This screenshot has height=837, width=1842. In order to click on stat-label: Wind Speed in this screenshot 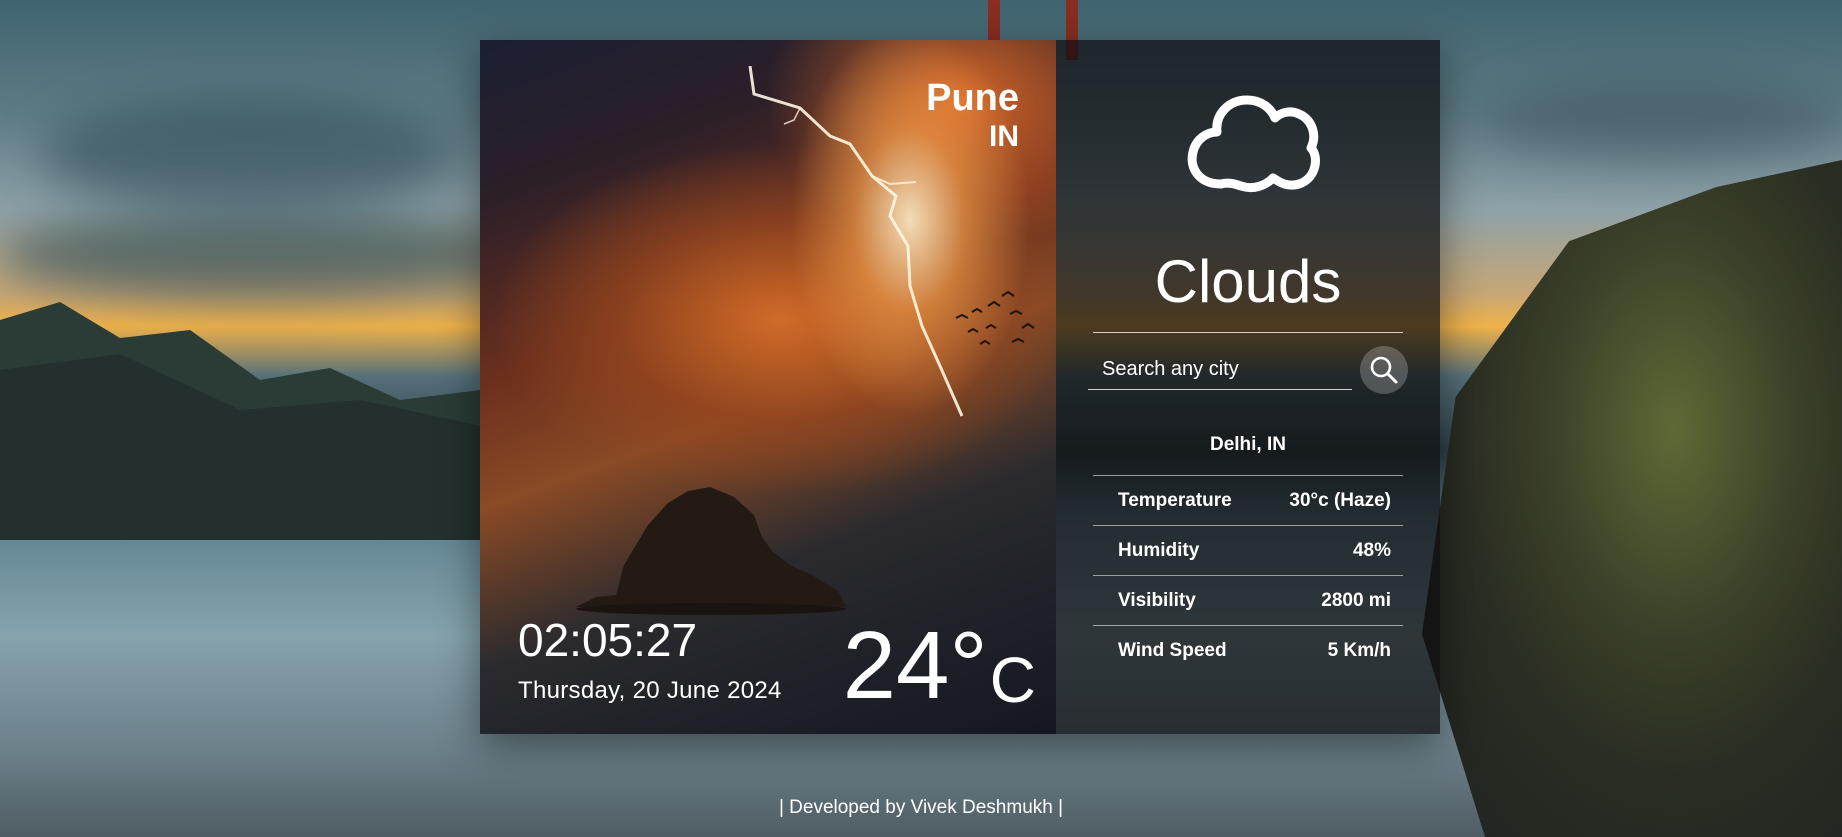, I will do `click(1172, 650)`.